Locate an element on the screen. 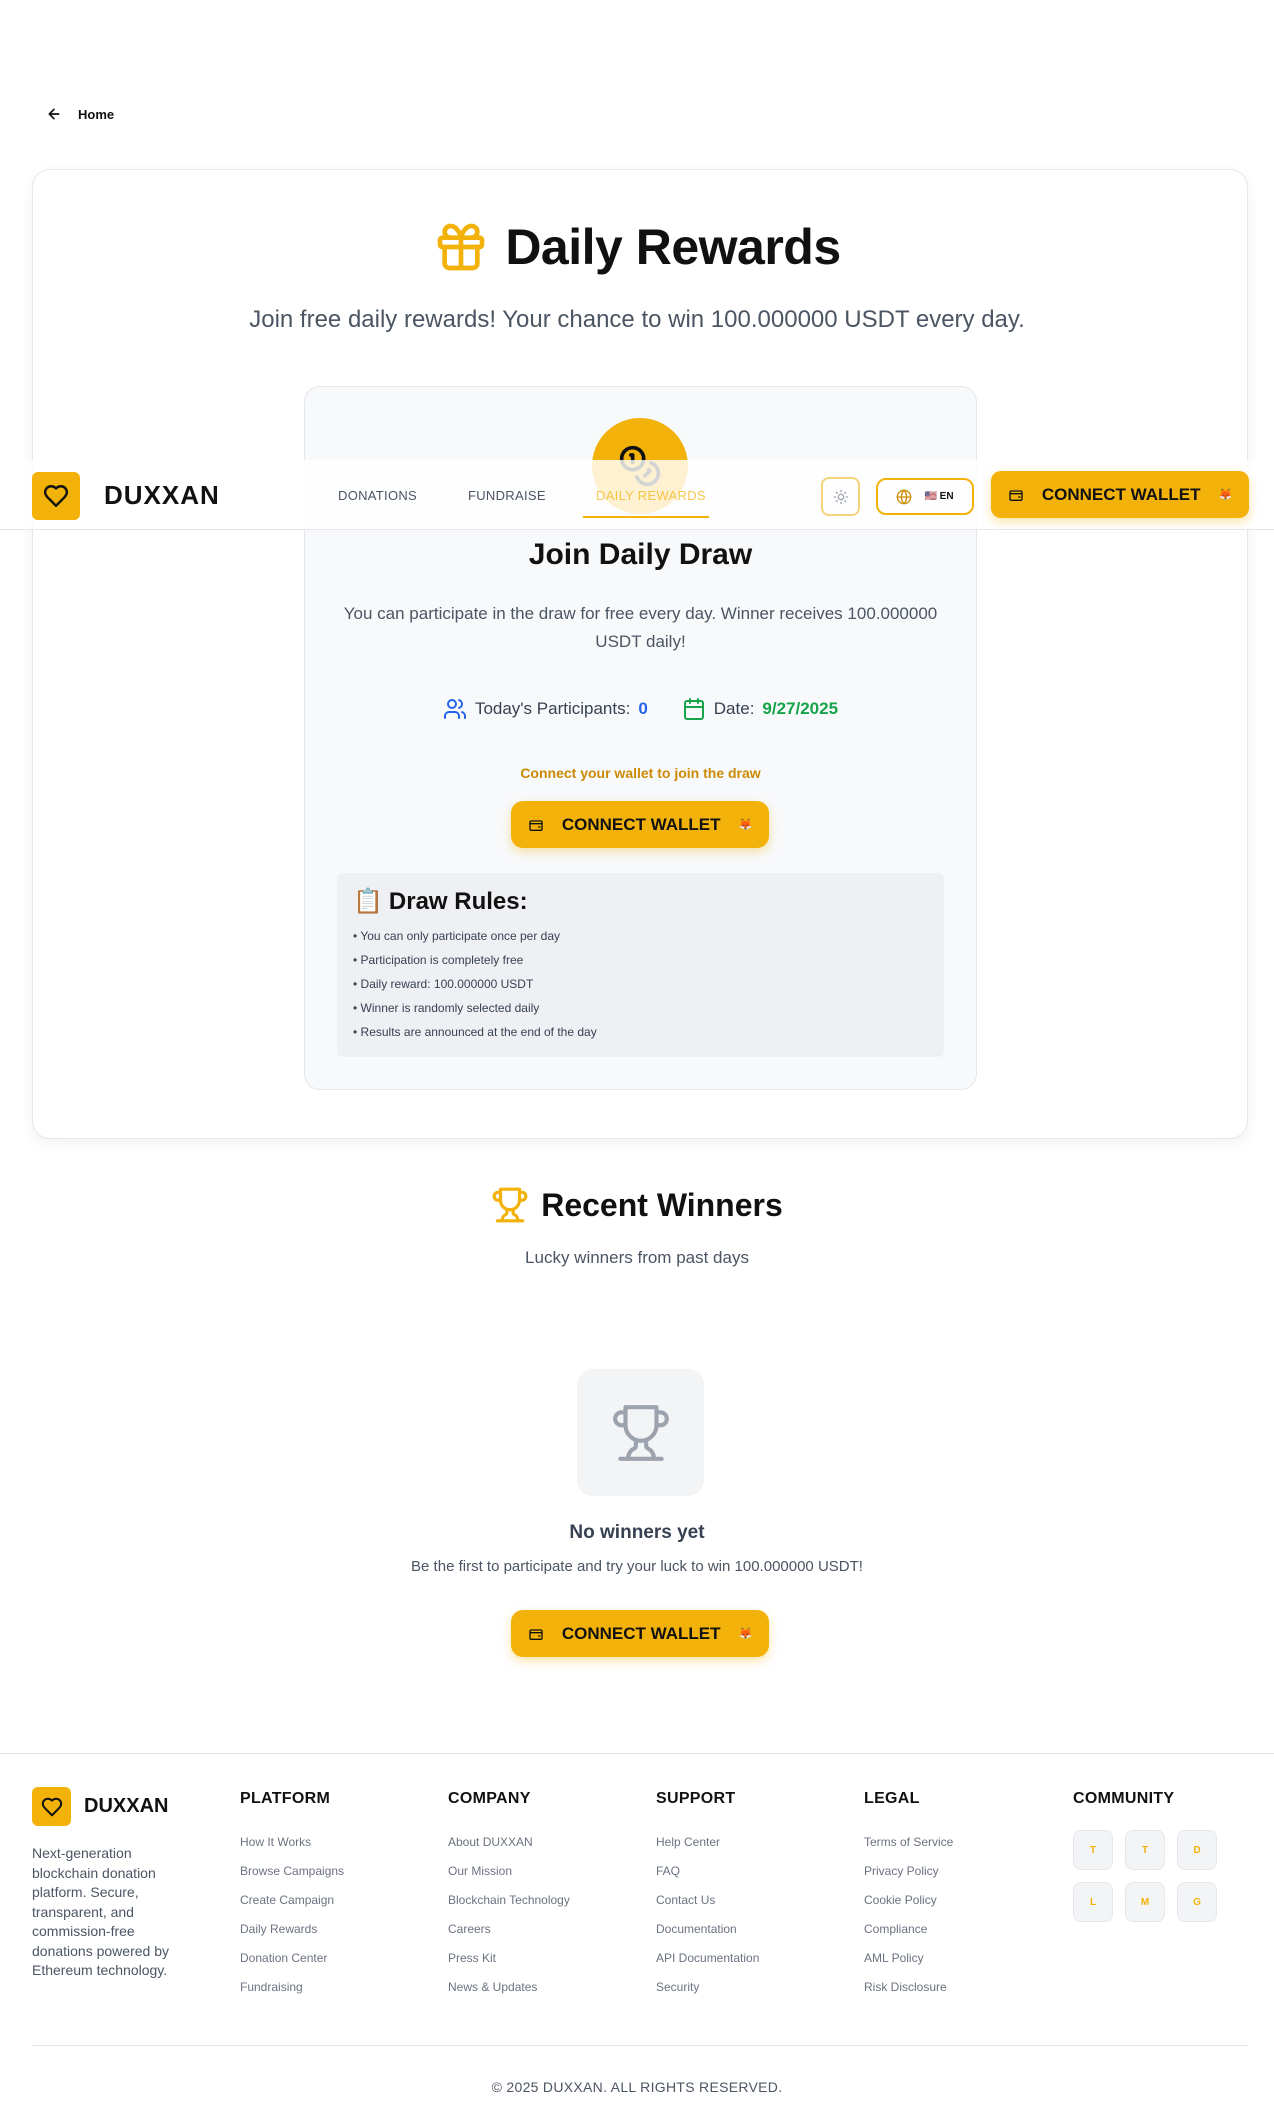  footer-link: API Documentation is located at coordinates (707, 1958).